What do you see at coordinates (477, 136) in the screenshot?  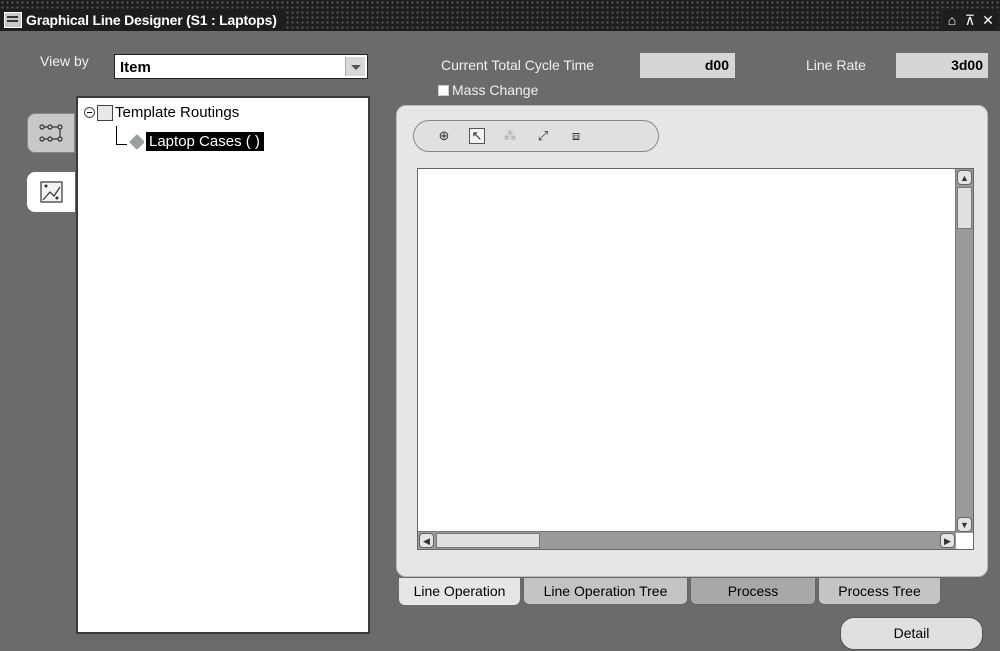 I see `pointer-icon: ↖` at bounding box center [477, 136].